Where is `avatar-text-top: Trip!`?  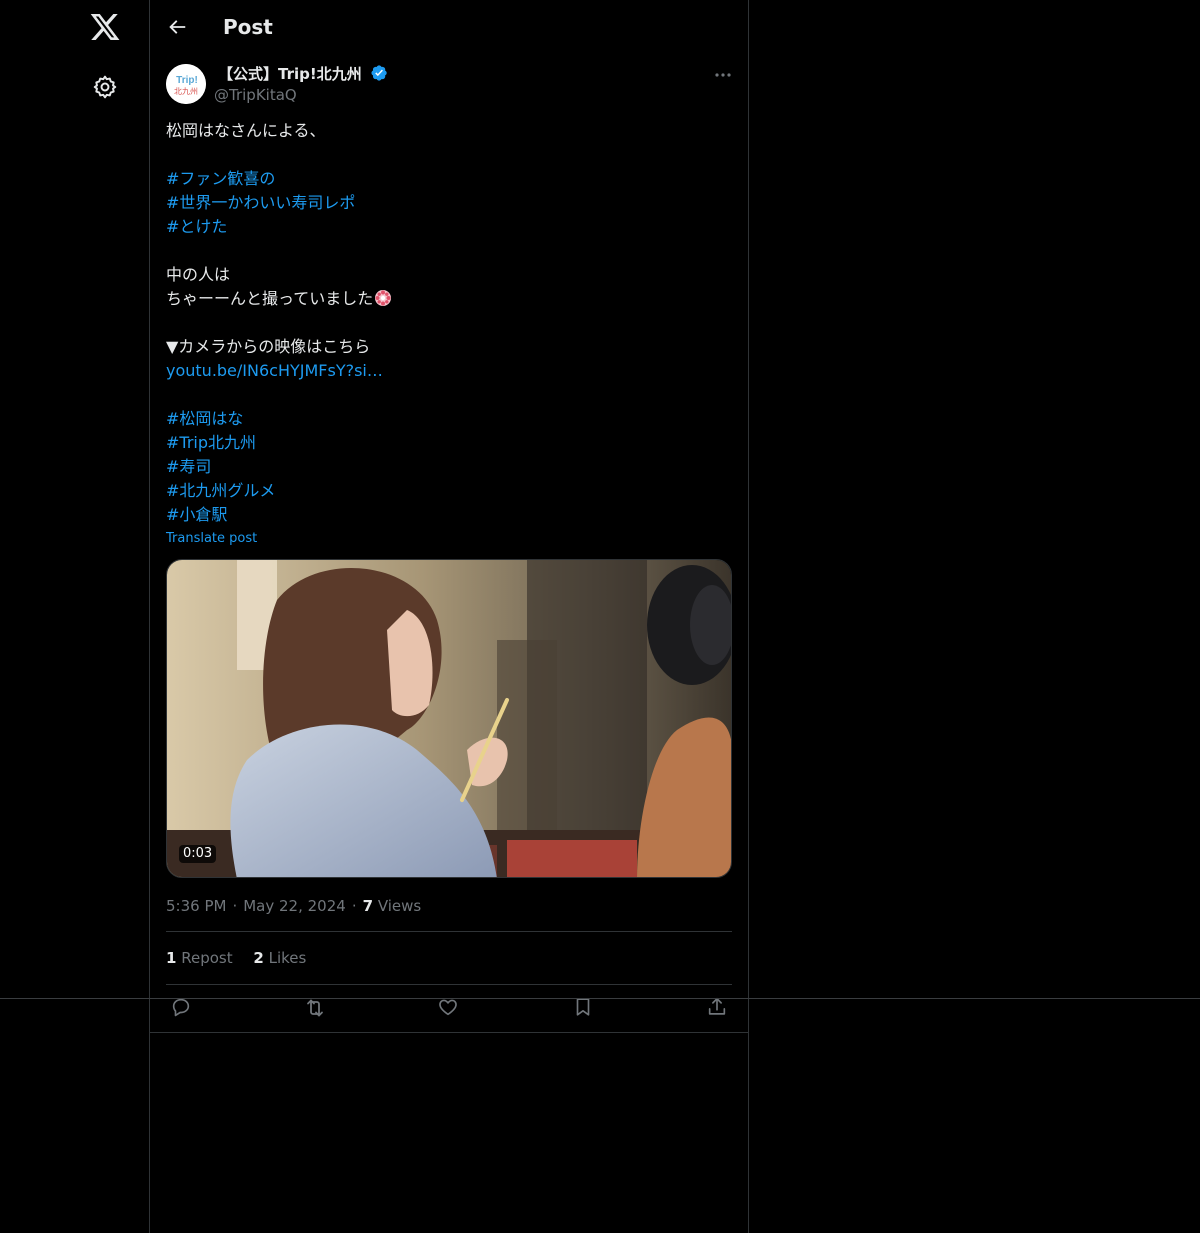
avatar-text-top: Trip! is located at coordinates (187, 80).